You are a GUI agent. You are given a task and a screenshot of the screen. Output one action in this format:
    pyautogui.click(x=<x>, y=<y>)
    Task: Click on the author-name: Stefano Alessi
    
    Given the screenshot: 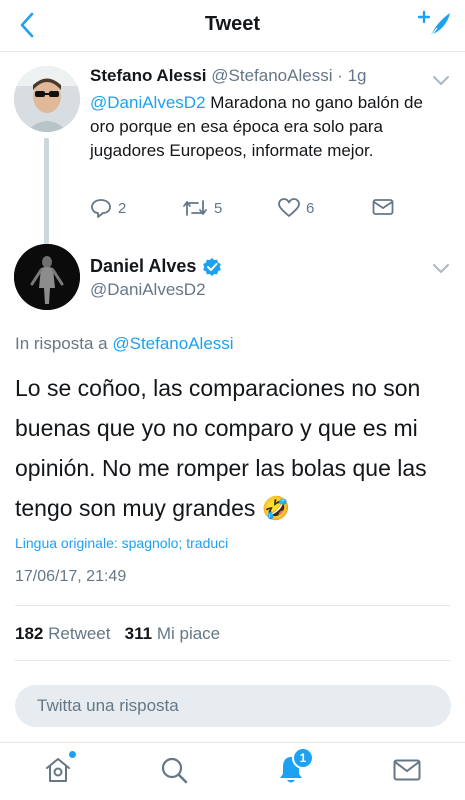 What is the action you would take?
    pyautogui.click(x=148, y=75)
    